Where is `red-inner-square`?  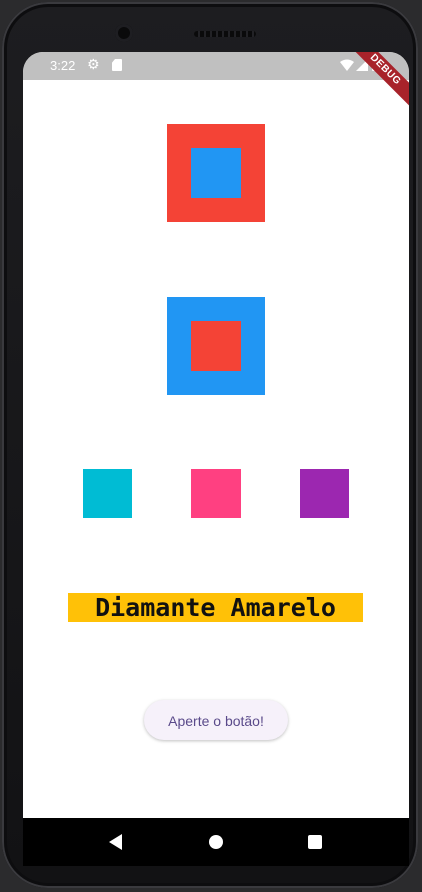
red-inner-square is located at coordinates (216, 346).